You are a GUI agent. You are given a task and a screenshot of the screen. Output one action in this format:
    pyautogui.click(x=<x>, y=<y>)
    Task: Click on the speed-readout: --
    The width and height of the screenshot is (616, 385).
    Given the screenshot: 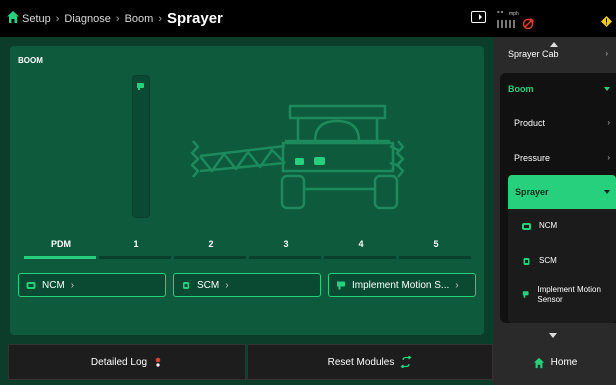 What is the action you would take?
    pyautogui.click(x=501, y=11)
    